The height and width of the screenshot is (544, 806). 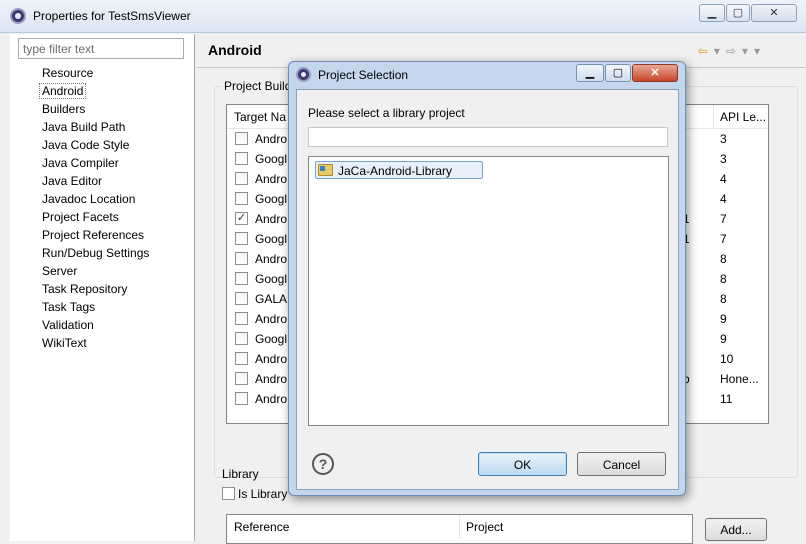 I want to click on dialog-prompt: Please select a library project, so click(x=386, y=113).